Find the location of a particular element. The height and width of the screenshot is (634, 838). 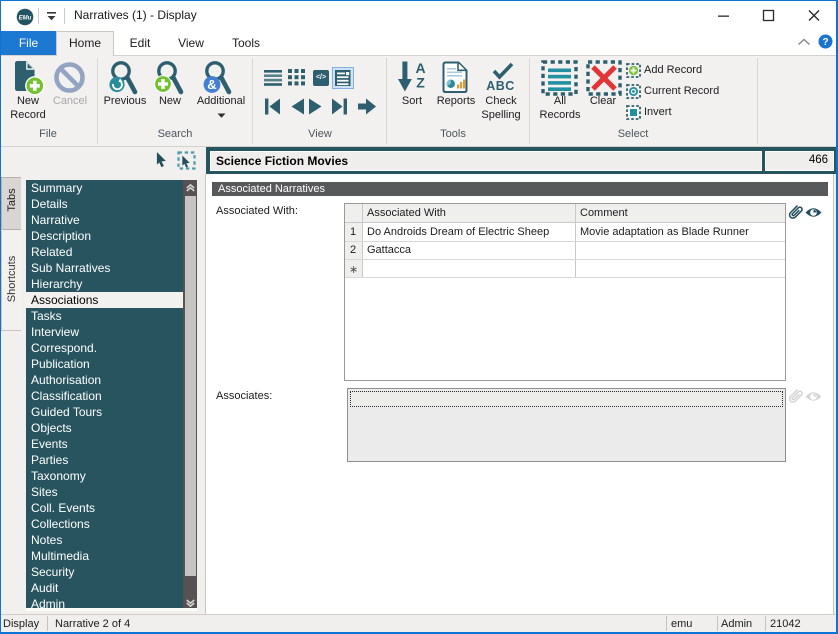

svg-text: EMu is located at coordinates (25, 18).